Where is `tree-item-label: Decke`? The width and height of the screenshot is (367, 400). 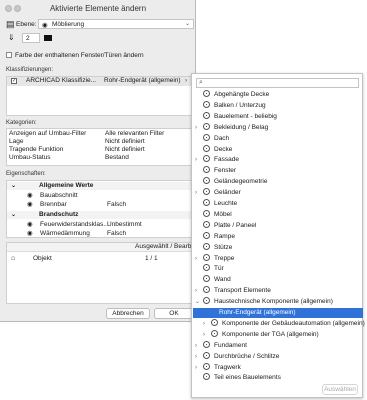 tree-item-label: Decke is located at coordinates (223, 149).